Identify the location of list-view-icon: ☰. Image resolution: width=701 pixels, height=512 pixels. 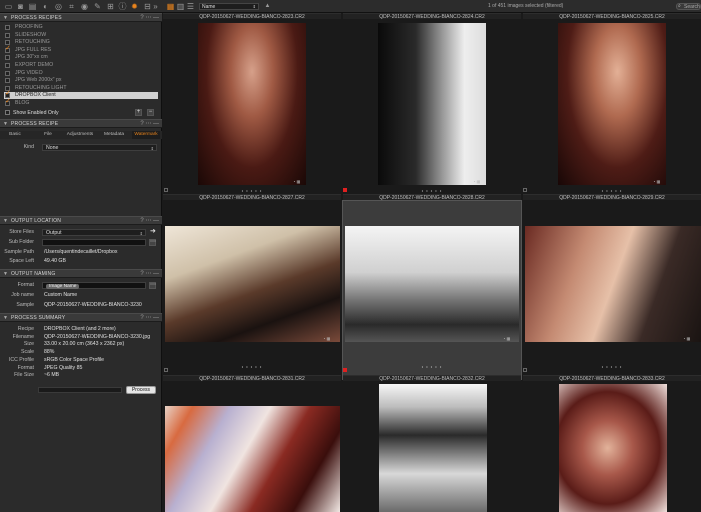
(190, 6).